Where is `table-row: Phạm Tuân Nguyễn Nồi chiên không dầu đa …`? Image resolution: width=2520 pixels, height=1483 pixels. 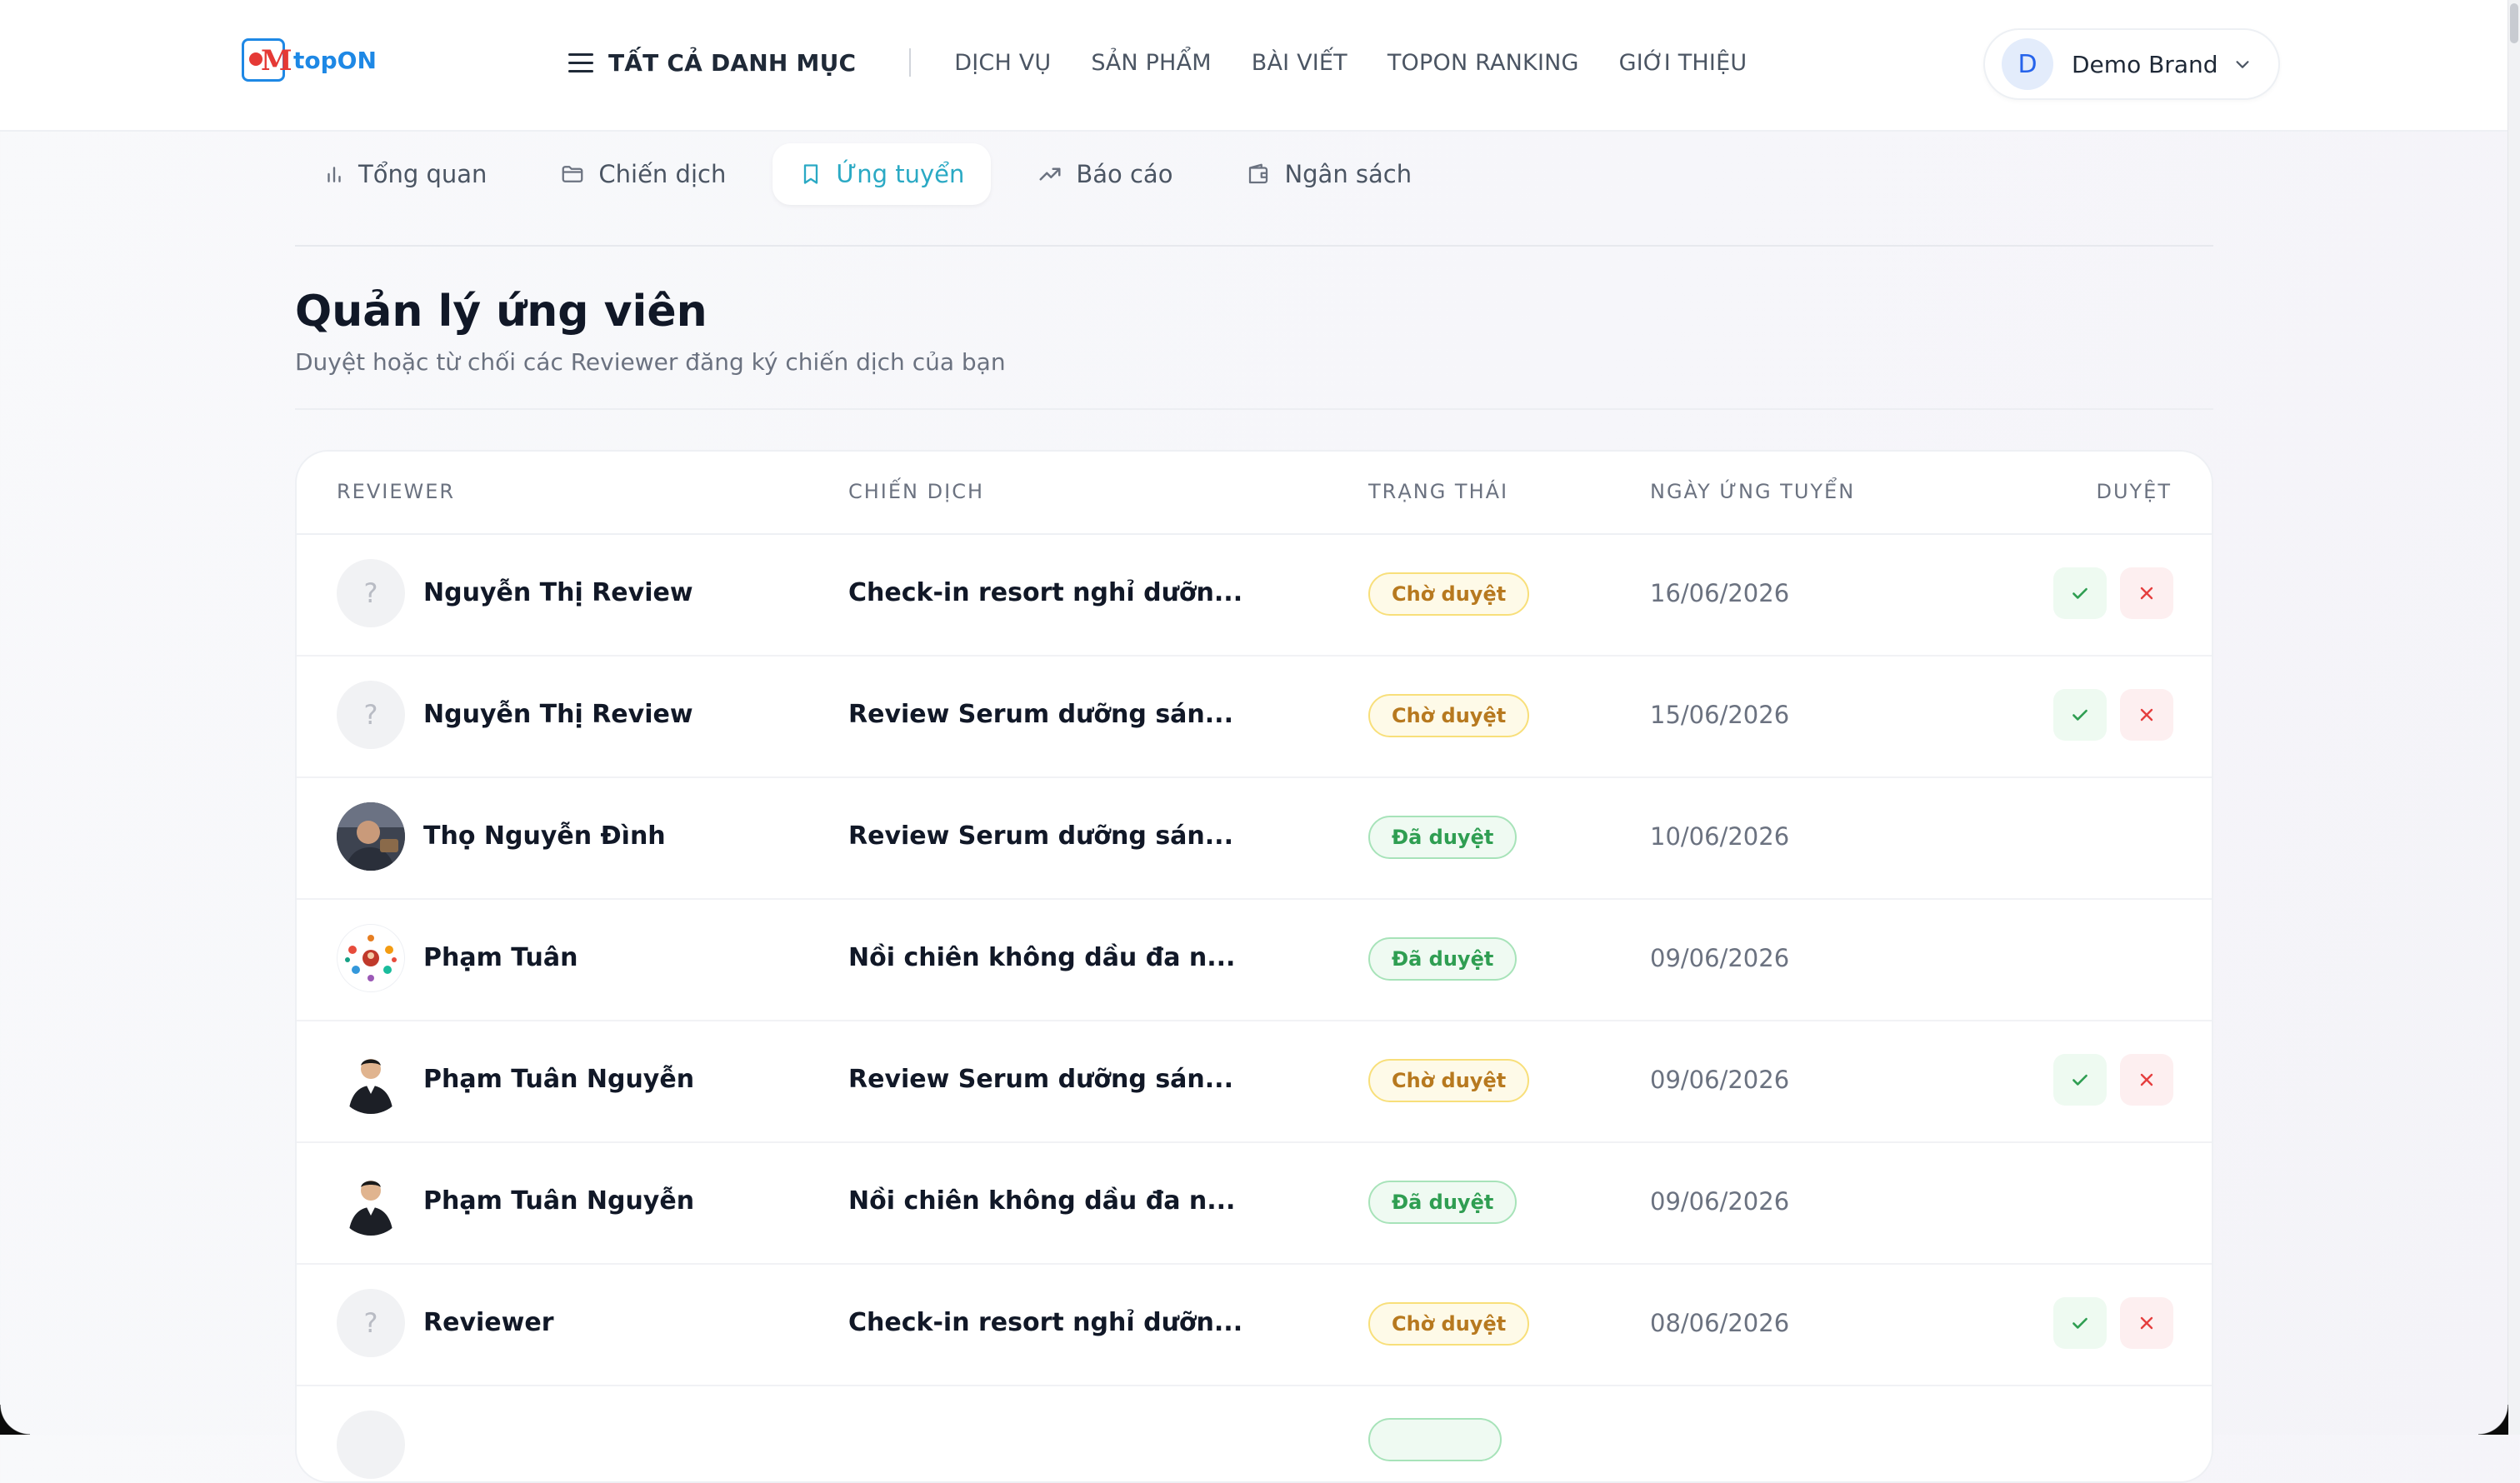
table-row: Phạm Tuân Nguyễn Nồi chiên không dầu đa … is located at coordinates (1254, 1203).